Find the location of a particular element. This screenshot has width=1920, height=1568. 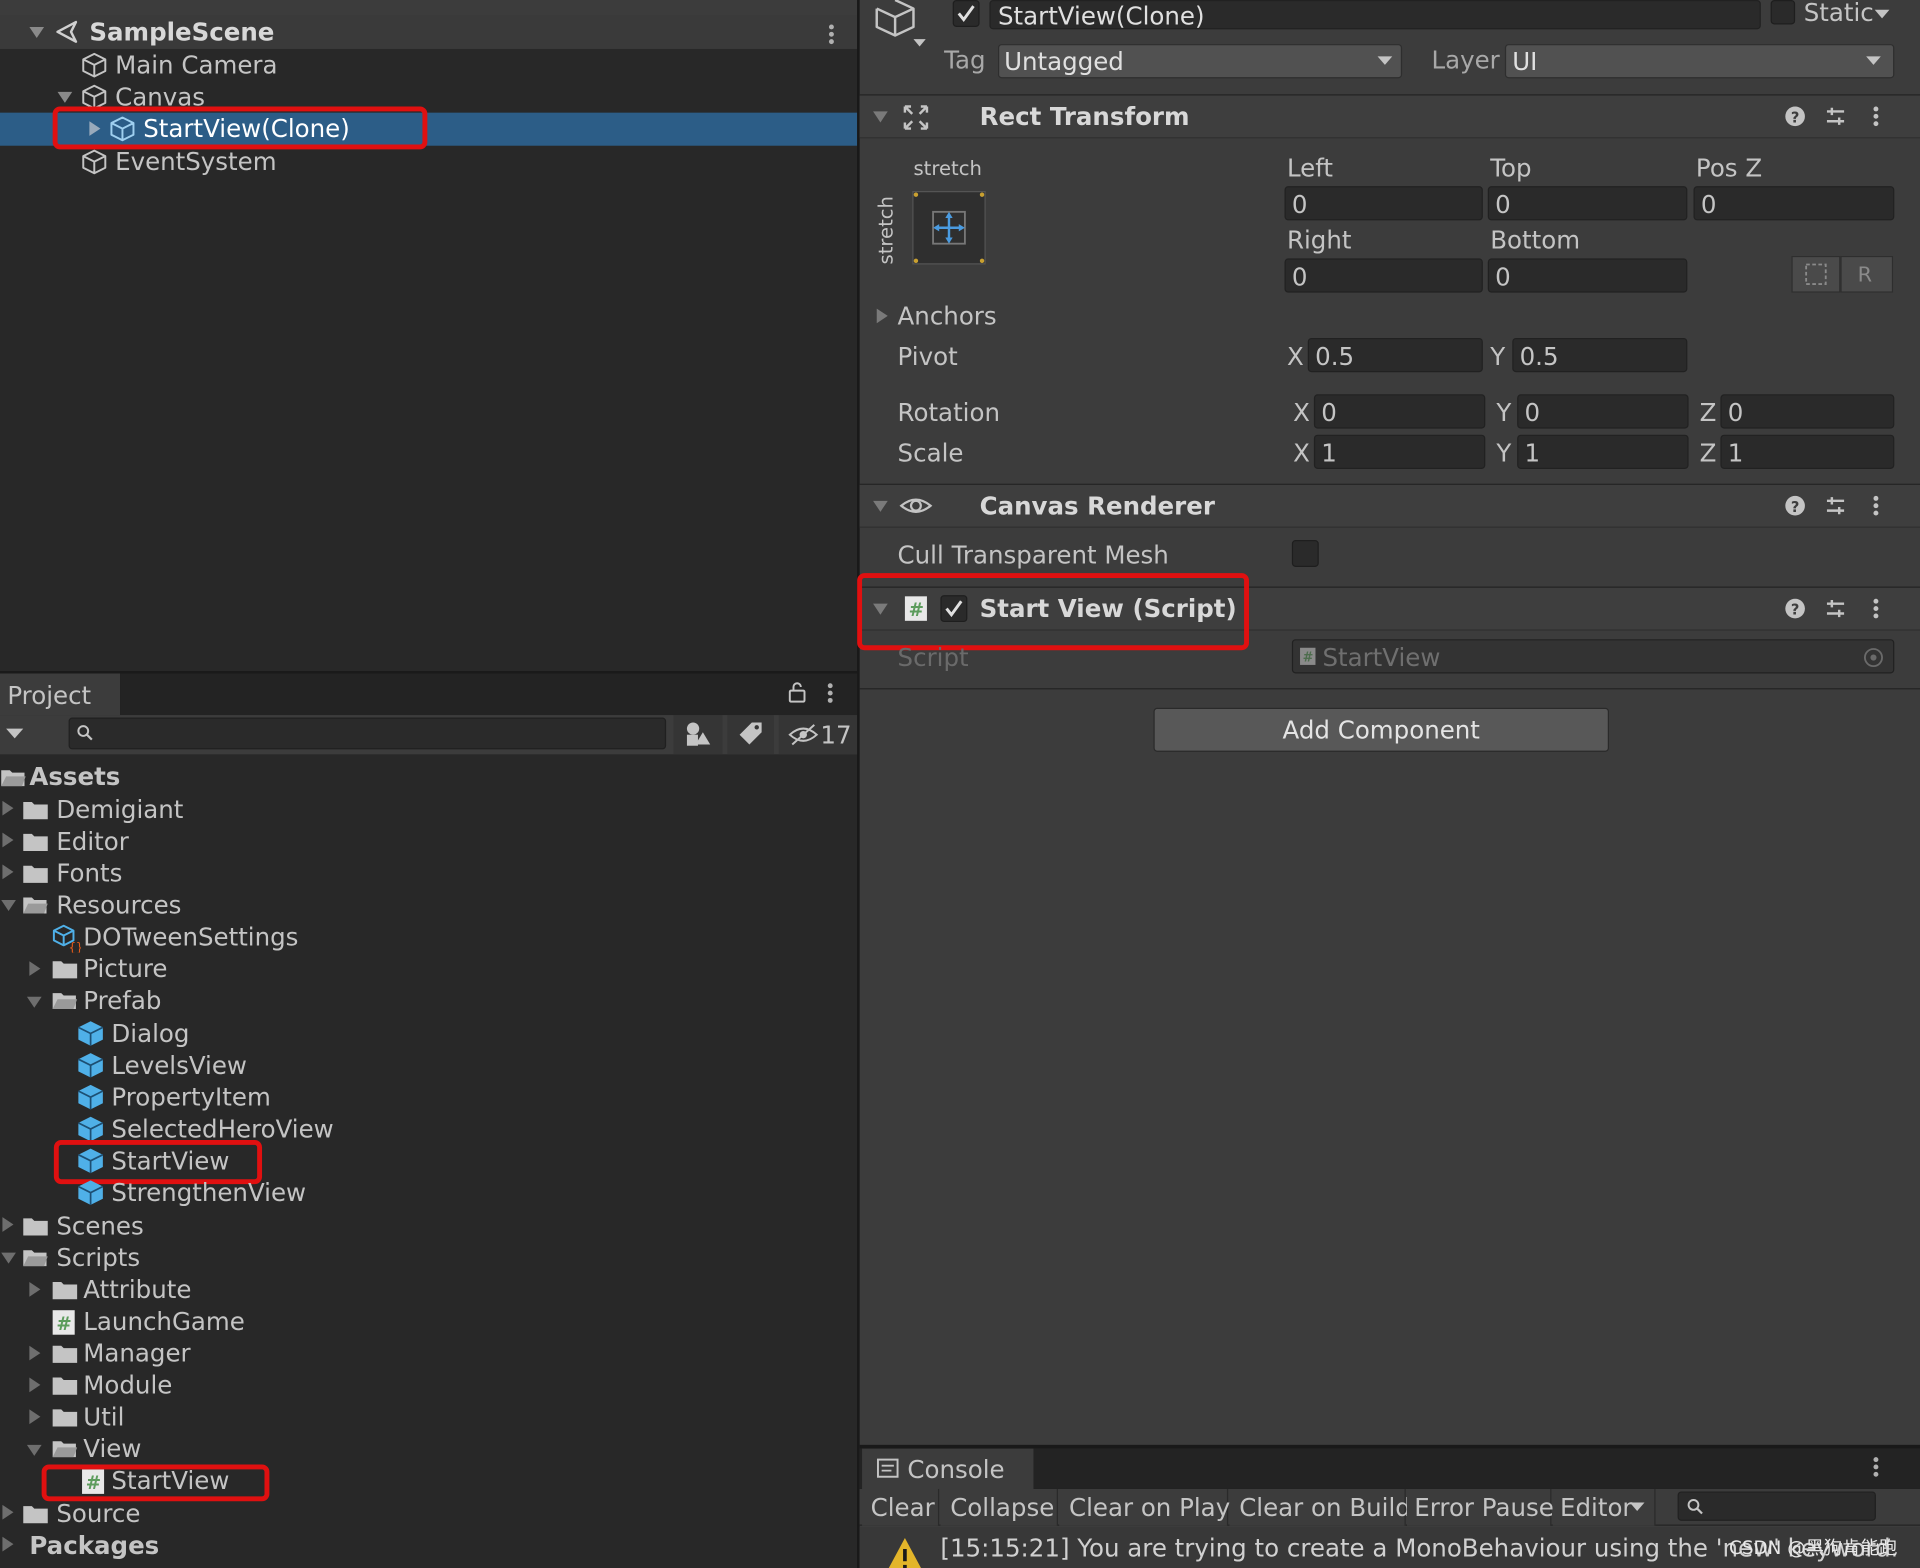

object-name: StartView(Clone) is located at coordinates (1101, 16).